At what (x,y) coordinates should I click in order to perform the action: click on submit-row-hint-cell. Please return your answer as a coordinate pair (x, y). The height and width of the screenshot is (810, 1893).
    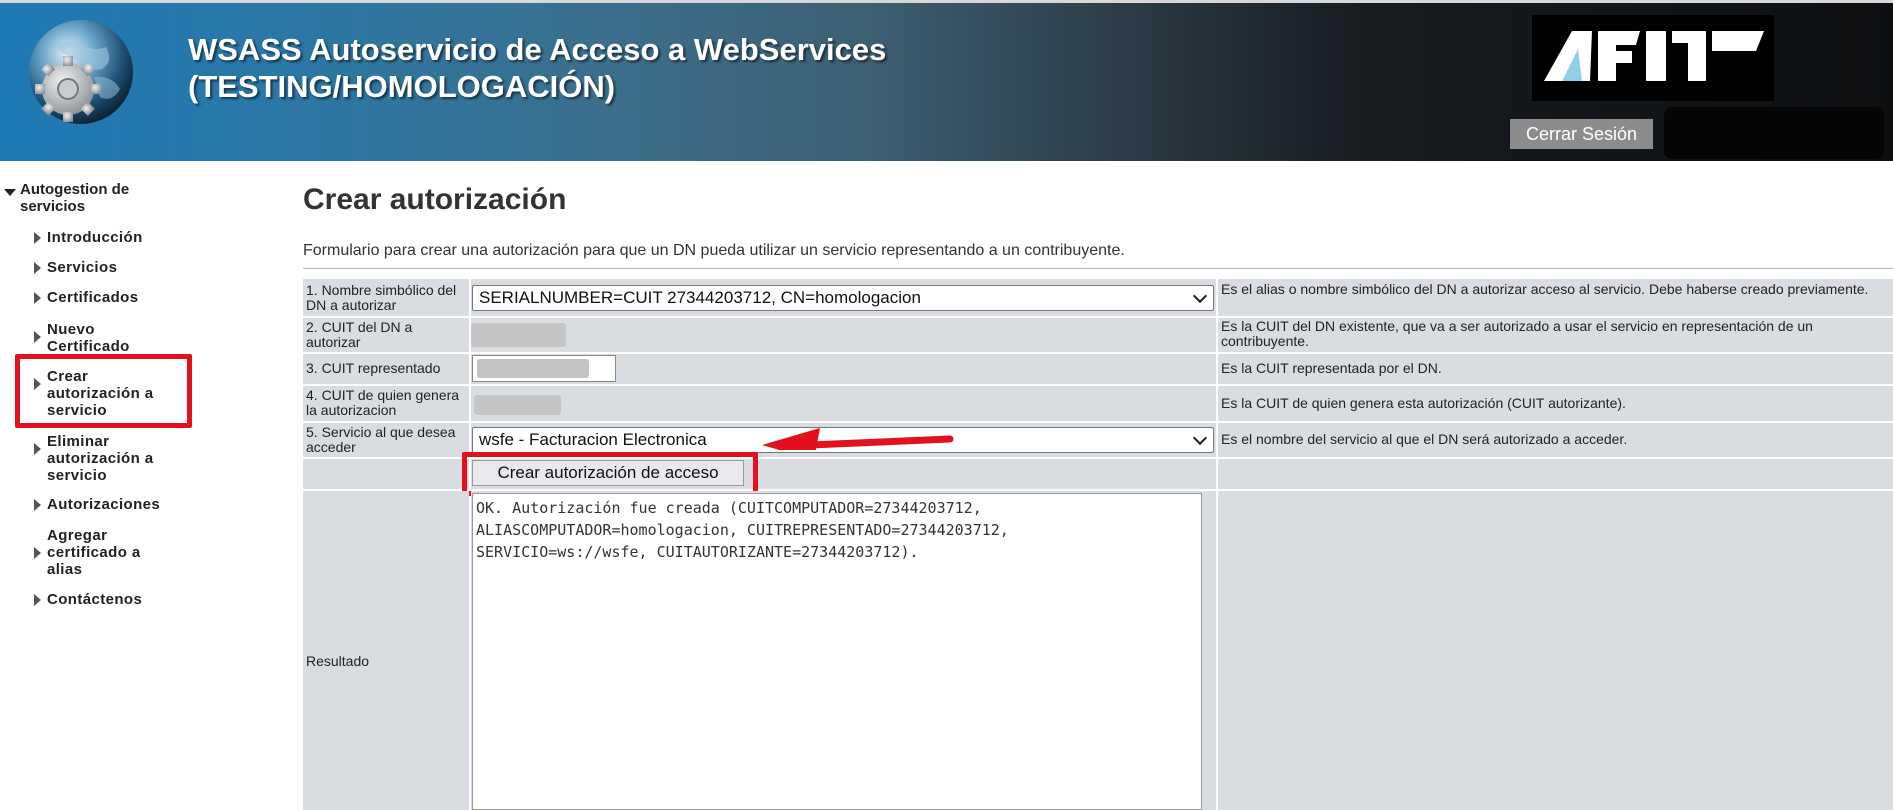
    Looking at the image, I should click on (1555, 474).